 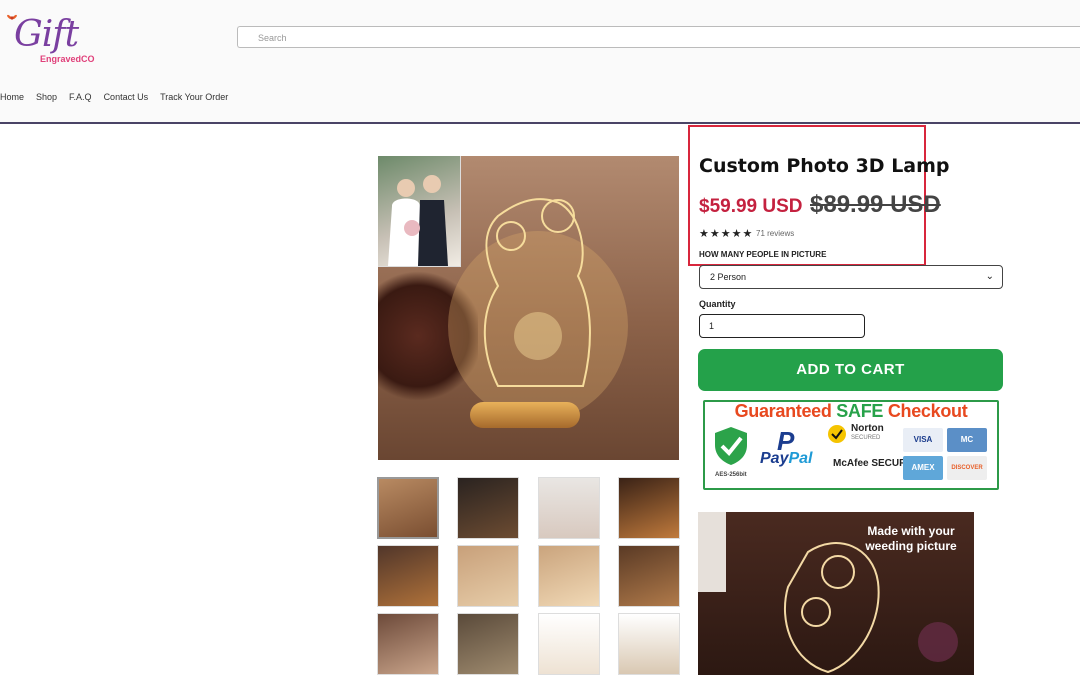 I want to click on product-title: Custom Photo 3D Lamp, so click(x=824, y=166).